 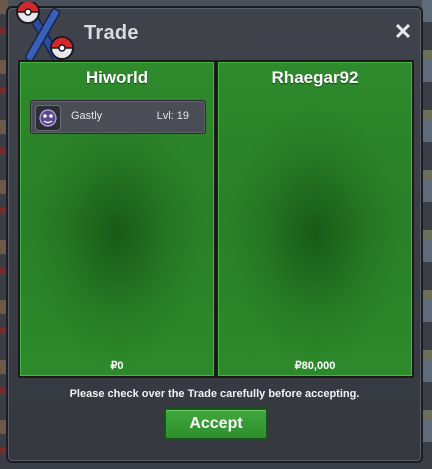 I want to click on pokemon-gastly-icon, so click(x=48, y=118).